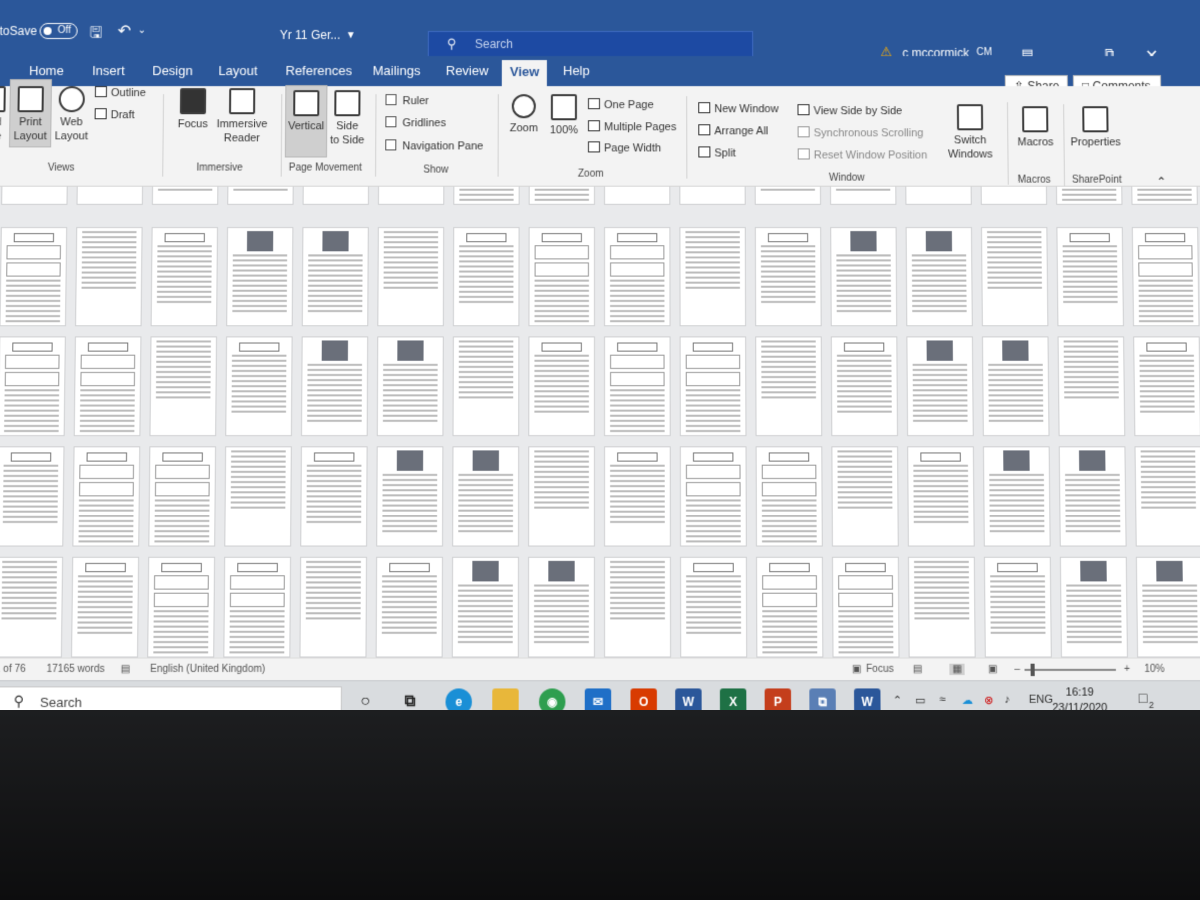  What do you see at coordinates (920, 700) in the screenshot?
I see `battery-icon: ▭` at bounding box center [920, 700].